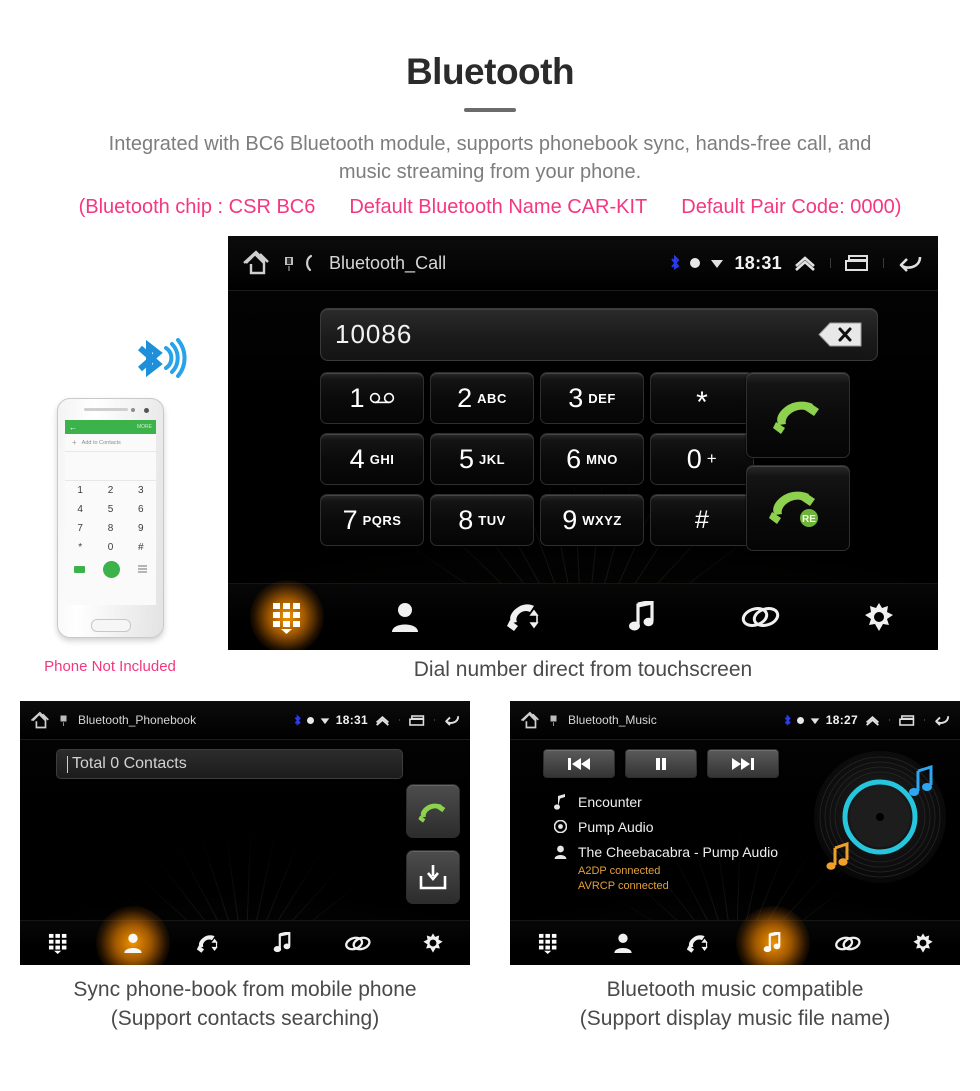  What do you see at coordinates (616, 826) in the screenshot?
I see `album-name: Pump Audio` at bounding box center [616, 826].